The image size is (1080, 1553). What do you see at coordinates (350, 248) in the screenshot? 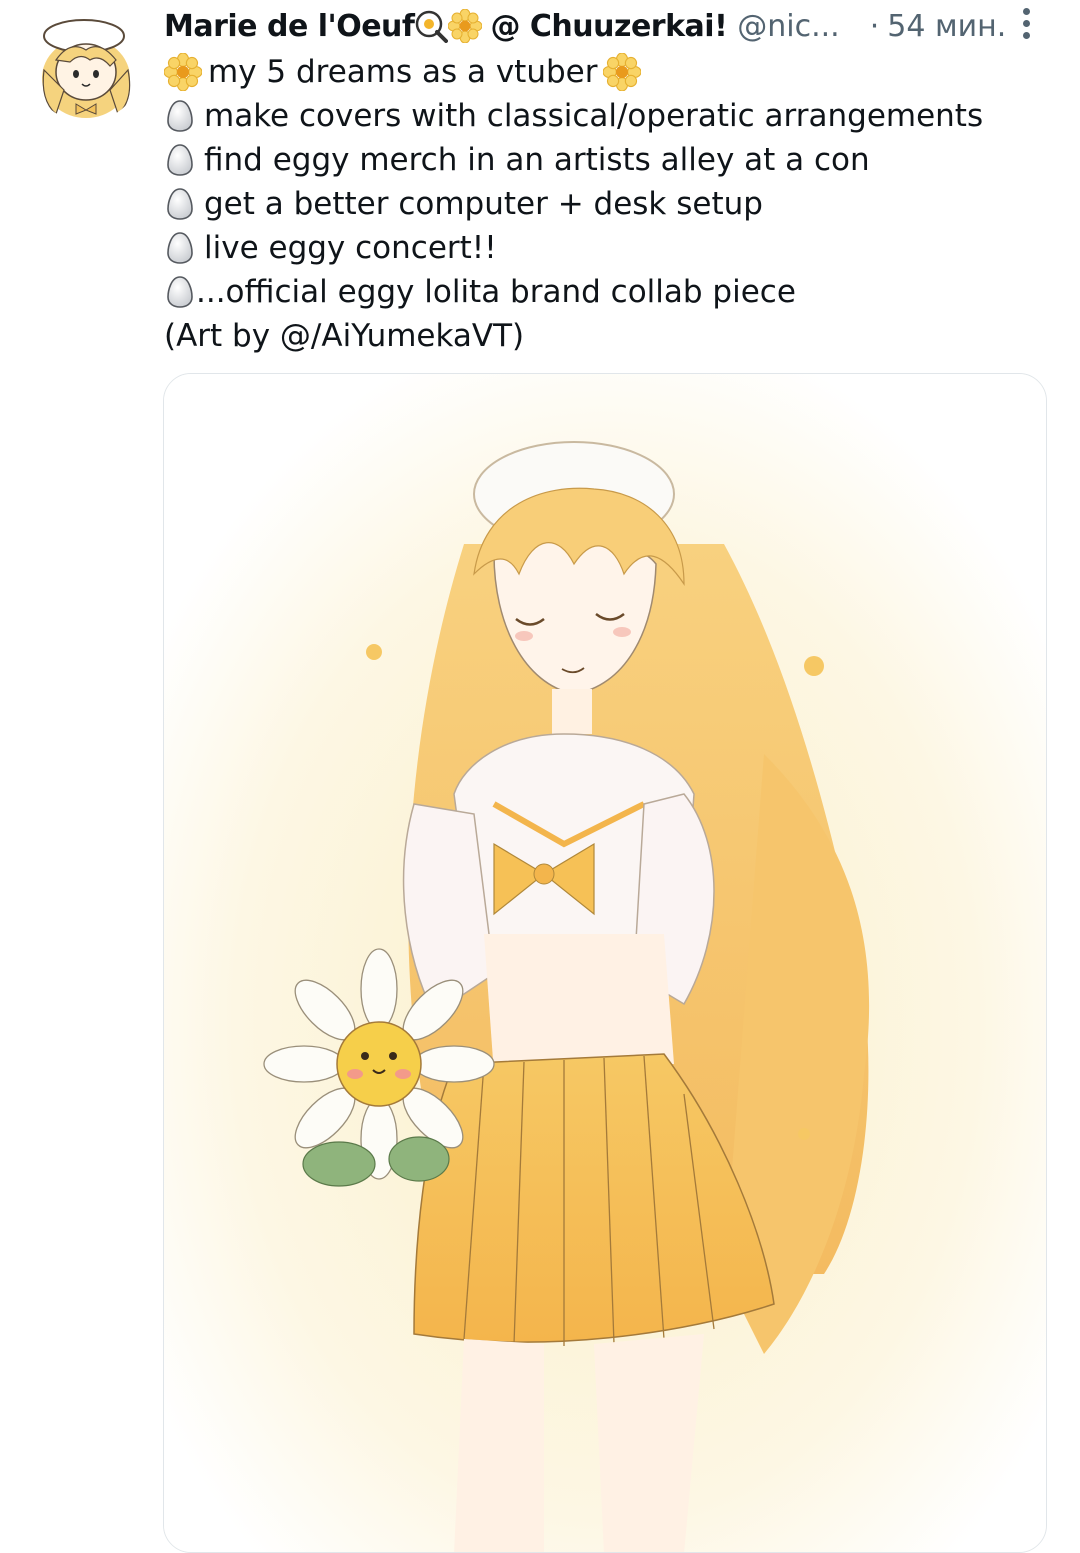
I see `list-item-text: live eggy concert!!` at bounding box center [350, 248].